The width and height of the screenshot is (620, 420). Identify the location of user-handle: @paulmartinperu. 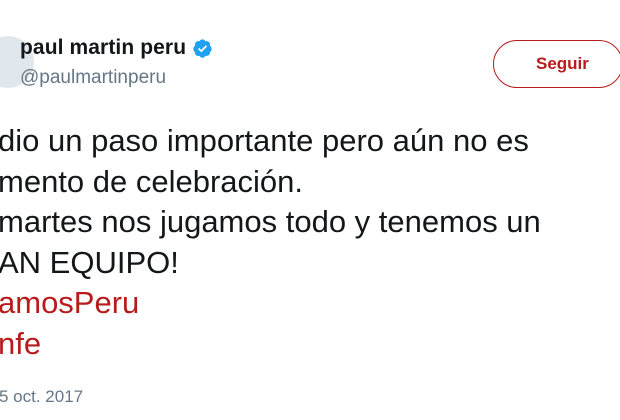
(93, 78).